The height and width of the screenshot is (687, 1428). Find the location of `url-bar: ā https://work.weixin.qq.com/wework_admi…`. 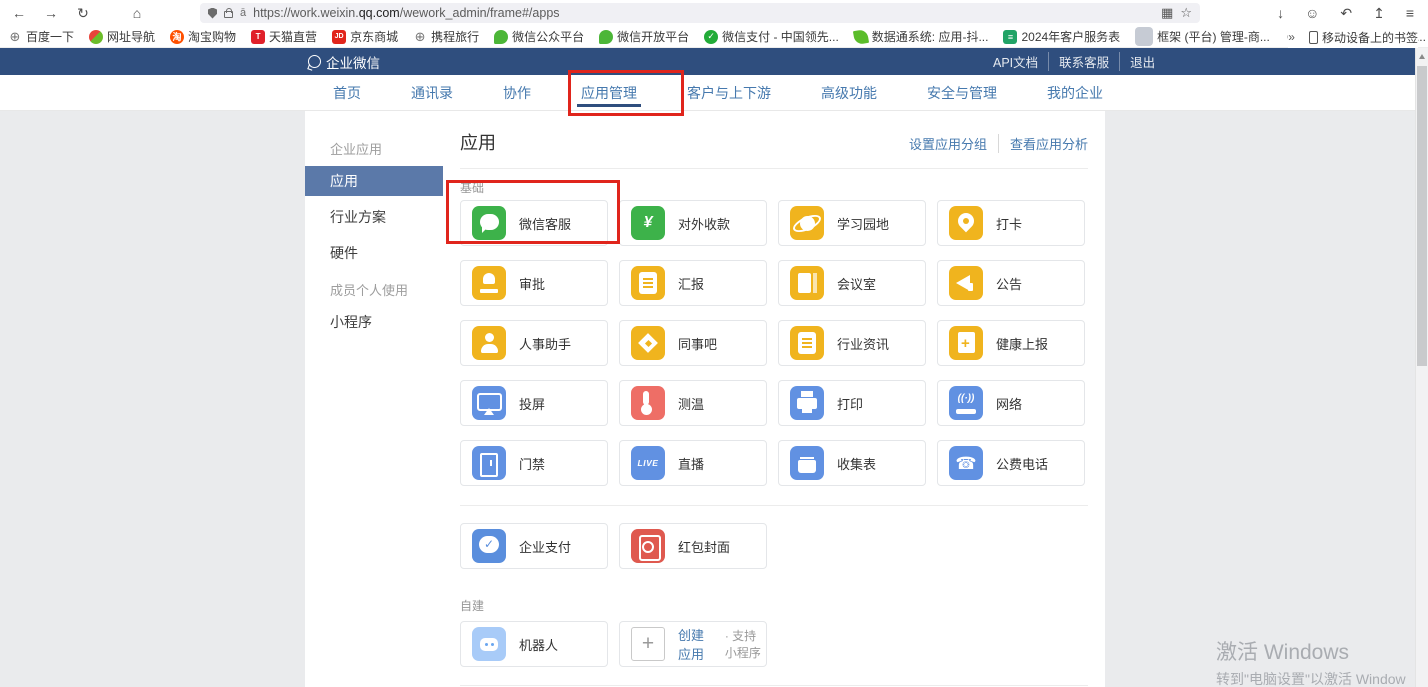

url-bar: ā https://work.weixin.qq.com/wework_admi… is located at coordinates (700, 13).